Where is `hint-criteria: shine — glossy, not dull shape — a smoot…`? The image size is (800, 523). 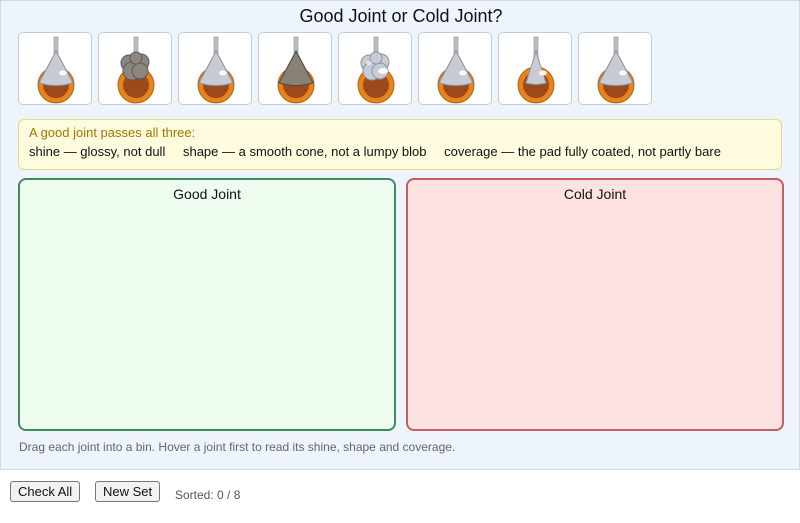
hint-criteria: shine — glossy, not dull shape — a smoot… is located at coordinates (382, 151).